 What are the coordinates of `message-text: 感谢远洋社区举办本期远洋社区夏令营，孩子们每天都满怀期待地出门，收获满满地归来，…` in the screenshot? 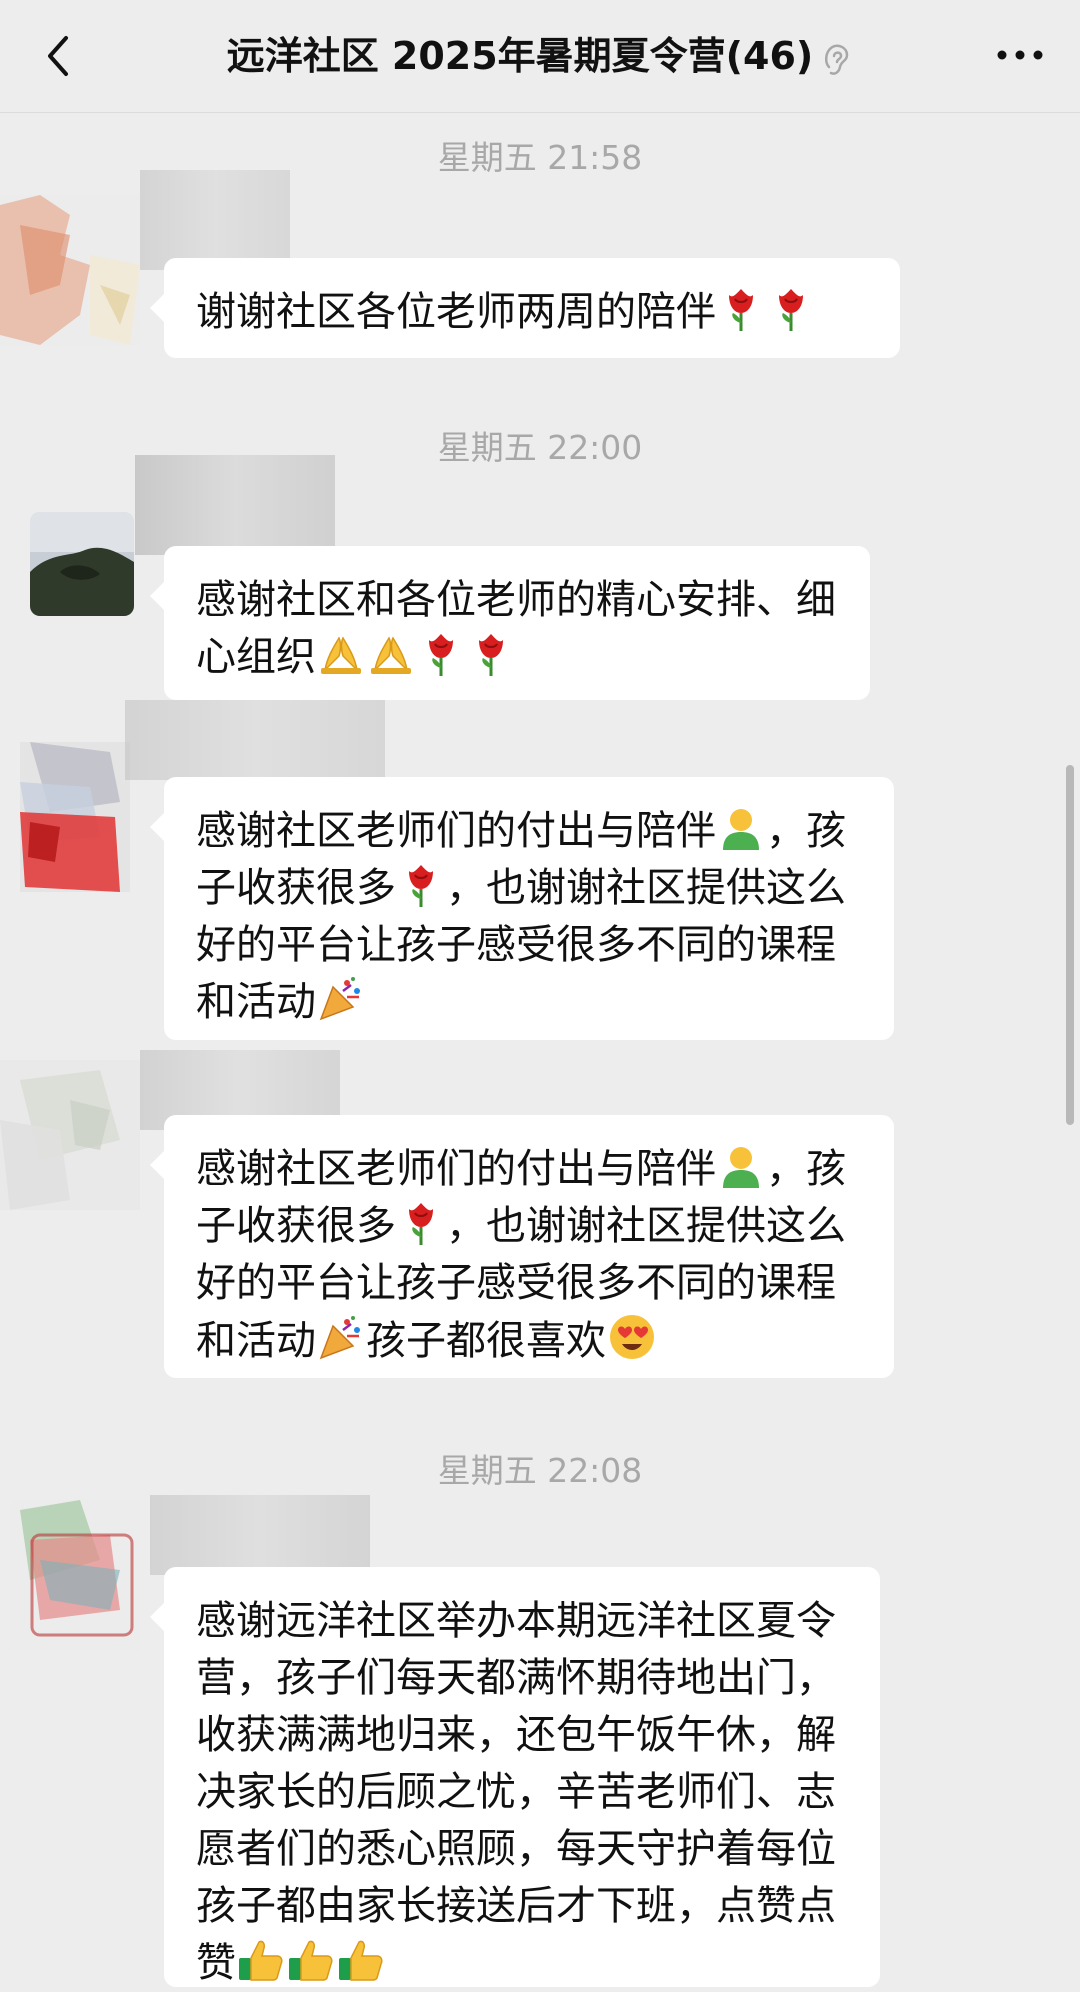 It's located at (516, 1792).